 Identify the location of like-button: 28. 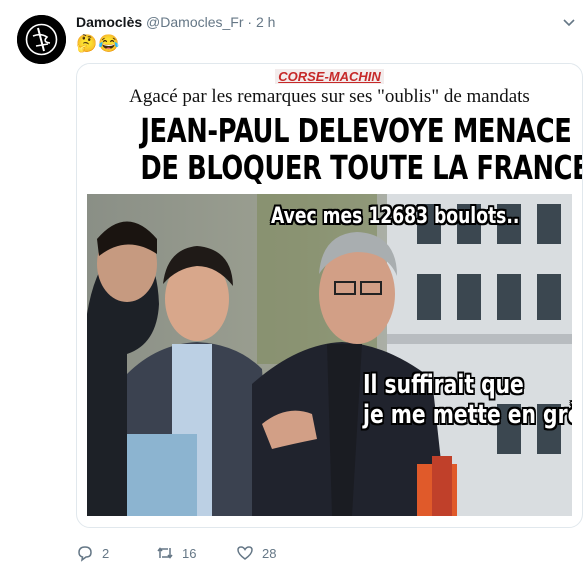
(256, 553).